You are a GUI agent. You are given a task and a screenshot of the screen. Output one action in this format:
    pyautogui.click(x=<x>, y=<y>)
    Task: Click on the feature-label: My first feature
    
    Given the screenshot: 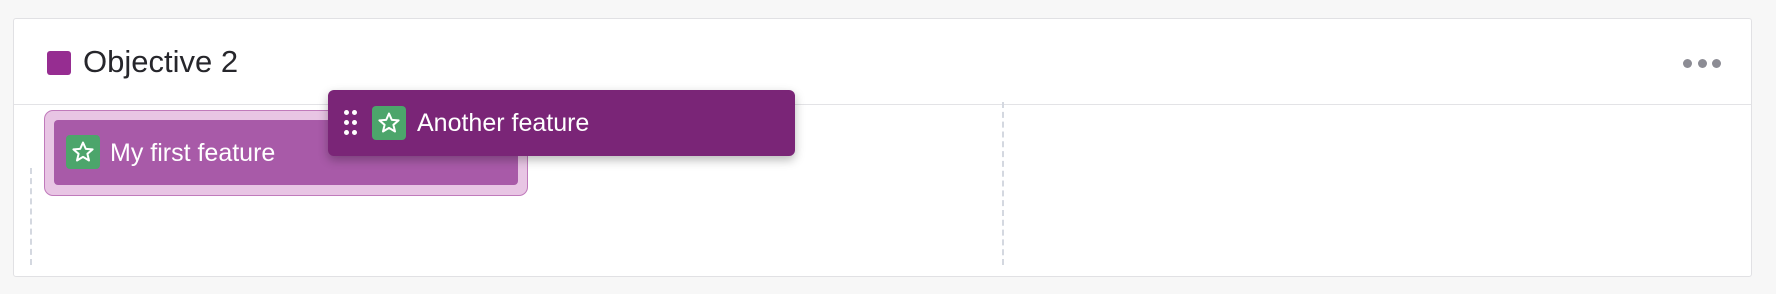 What is the action you would take?
    pyautogui.click(x=193, y=153)
    